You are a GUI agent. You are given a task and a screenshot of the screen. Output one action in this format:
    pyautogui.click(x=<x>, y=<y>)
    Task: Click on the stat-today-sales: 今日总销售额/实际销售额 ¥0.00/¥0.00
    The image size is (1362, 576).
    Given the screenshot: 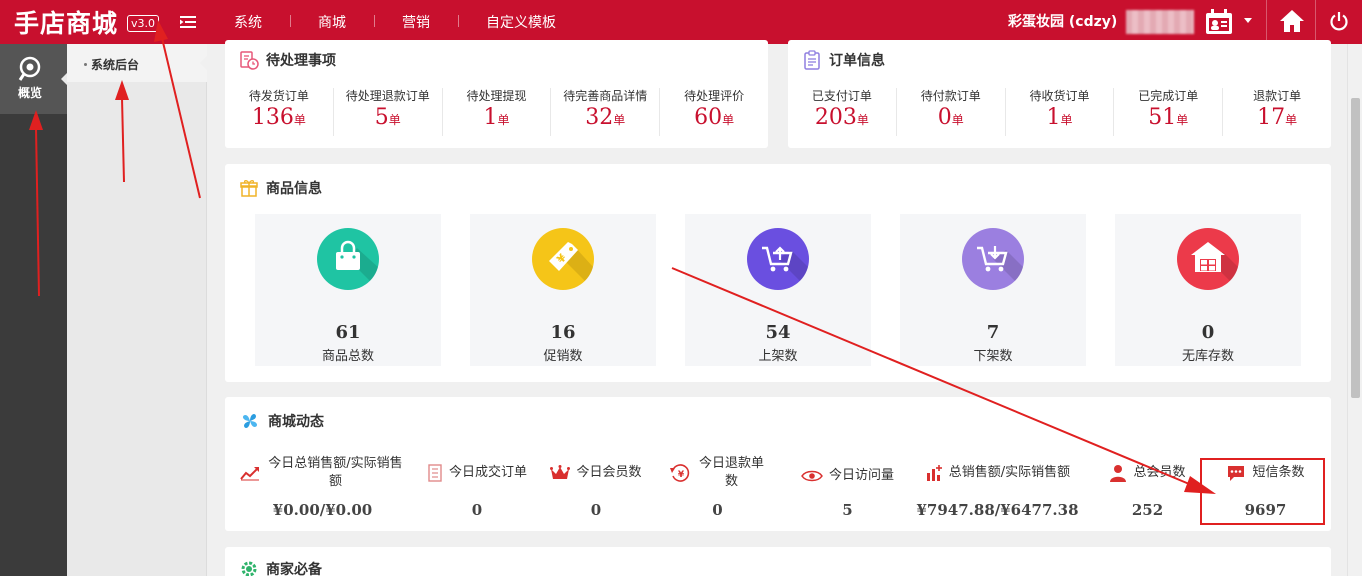 What is the action you would take?
    pyautogui.click(x=322, y=486)
    